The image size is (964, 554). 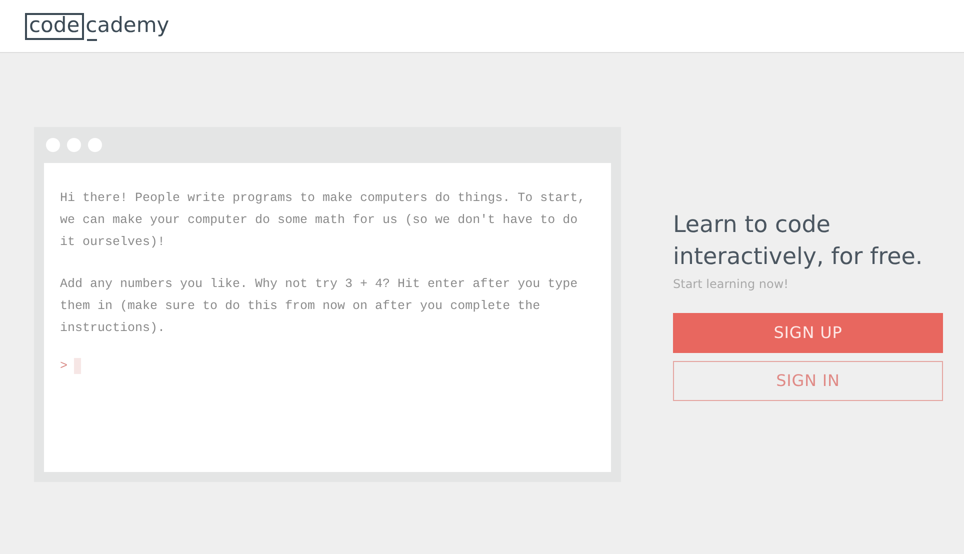 What do you see at coordinates (808, 381) in the screenshot?
I see `sign-in-button: SIGN IN` at bounding box center [808, 381].